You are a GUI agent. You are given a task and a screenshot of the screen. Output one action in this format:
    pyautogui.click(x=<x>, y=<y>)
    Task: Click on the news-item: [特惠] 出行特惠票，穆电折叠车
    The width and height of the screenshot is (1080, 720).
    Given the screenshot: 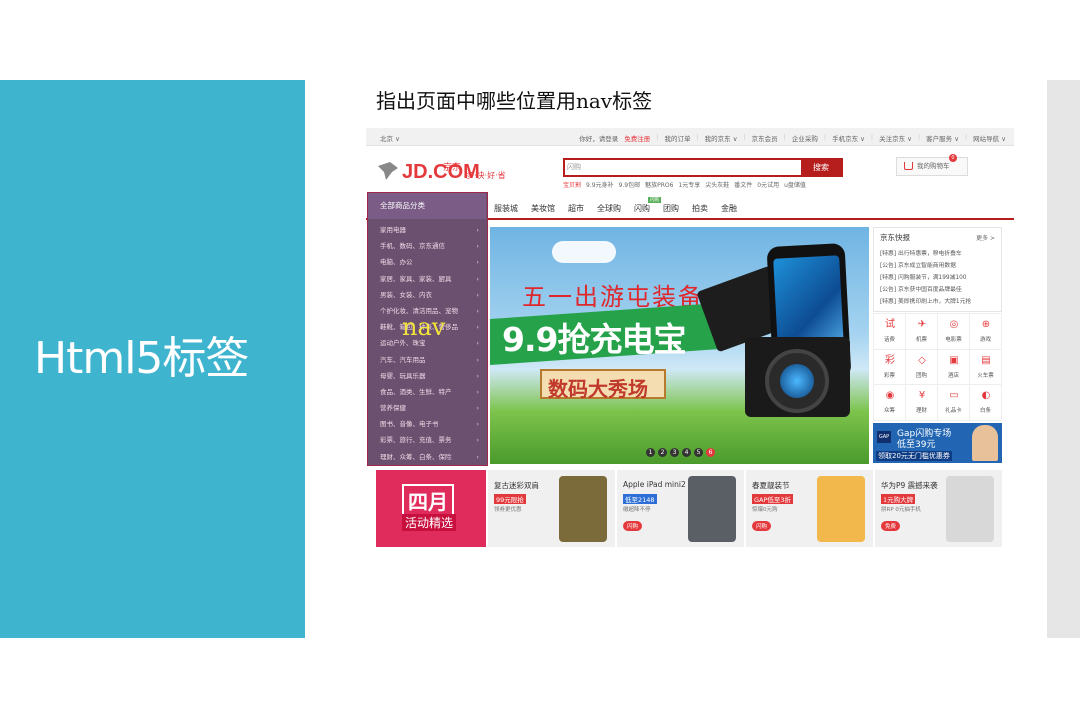 What is the action you would take?
    pyautogui.click(x=940, y=254)
    